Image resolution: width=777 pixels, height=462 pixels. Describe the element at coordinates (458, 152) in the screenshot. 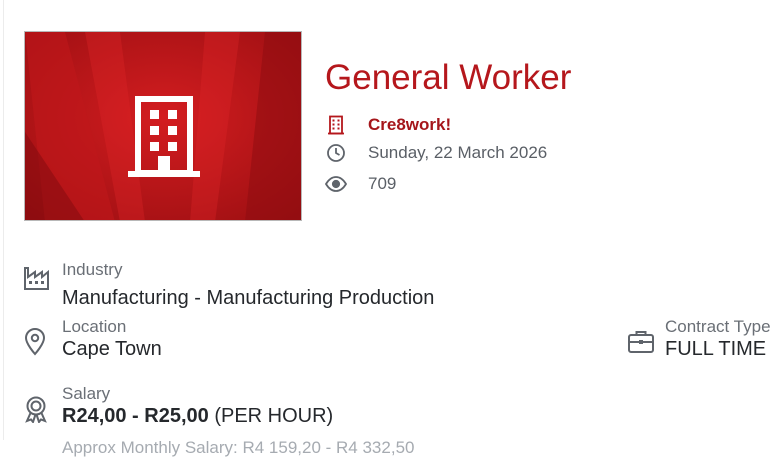

I see `posted-date: Sunday, 22 March 2026` at that location.